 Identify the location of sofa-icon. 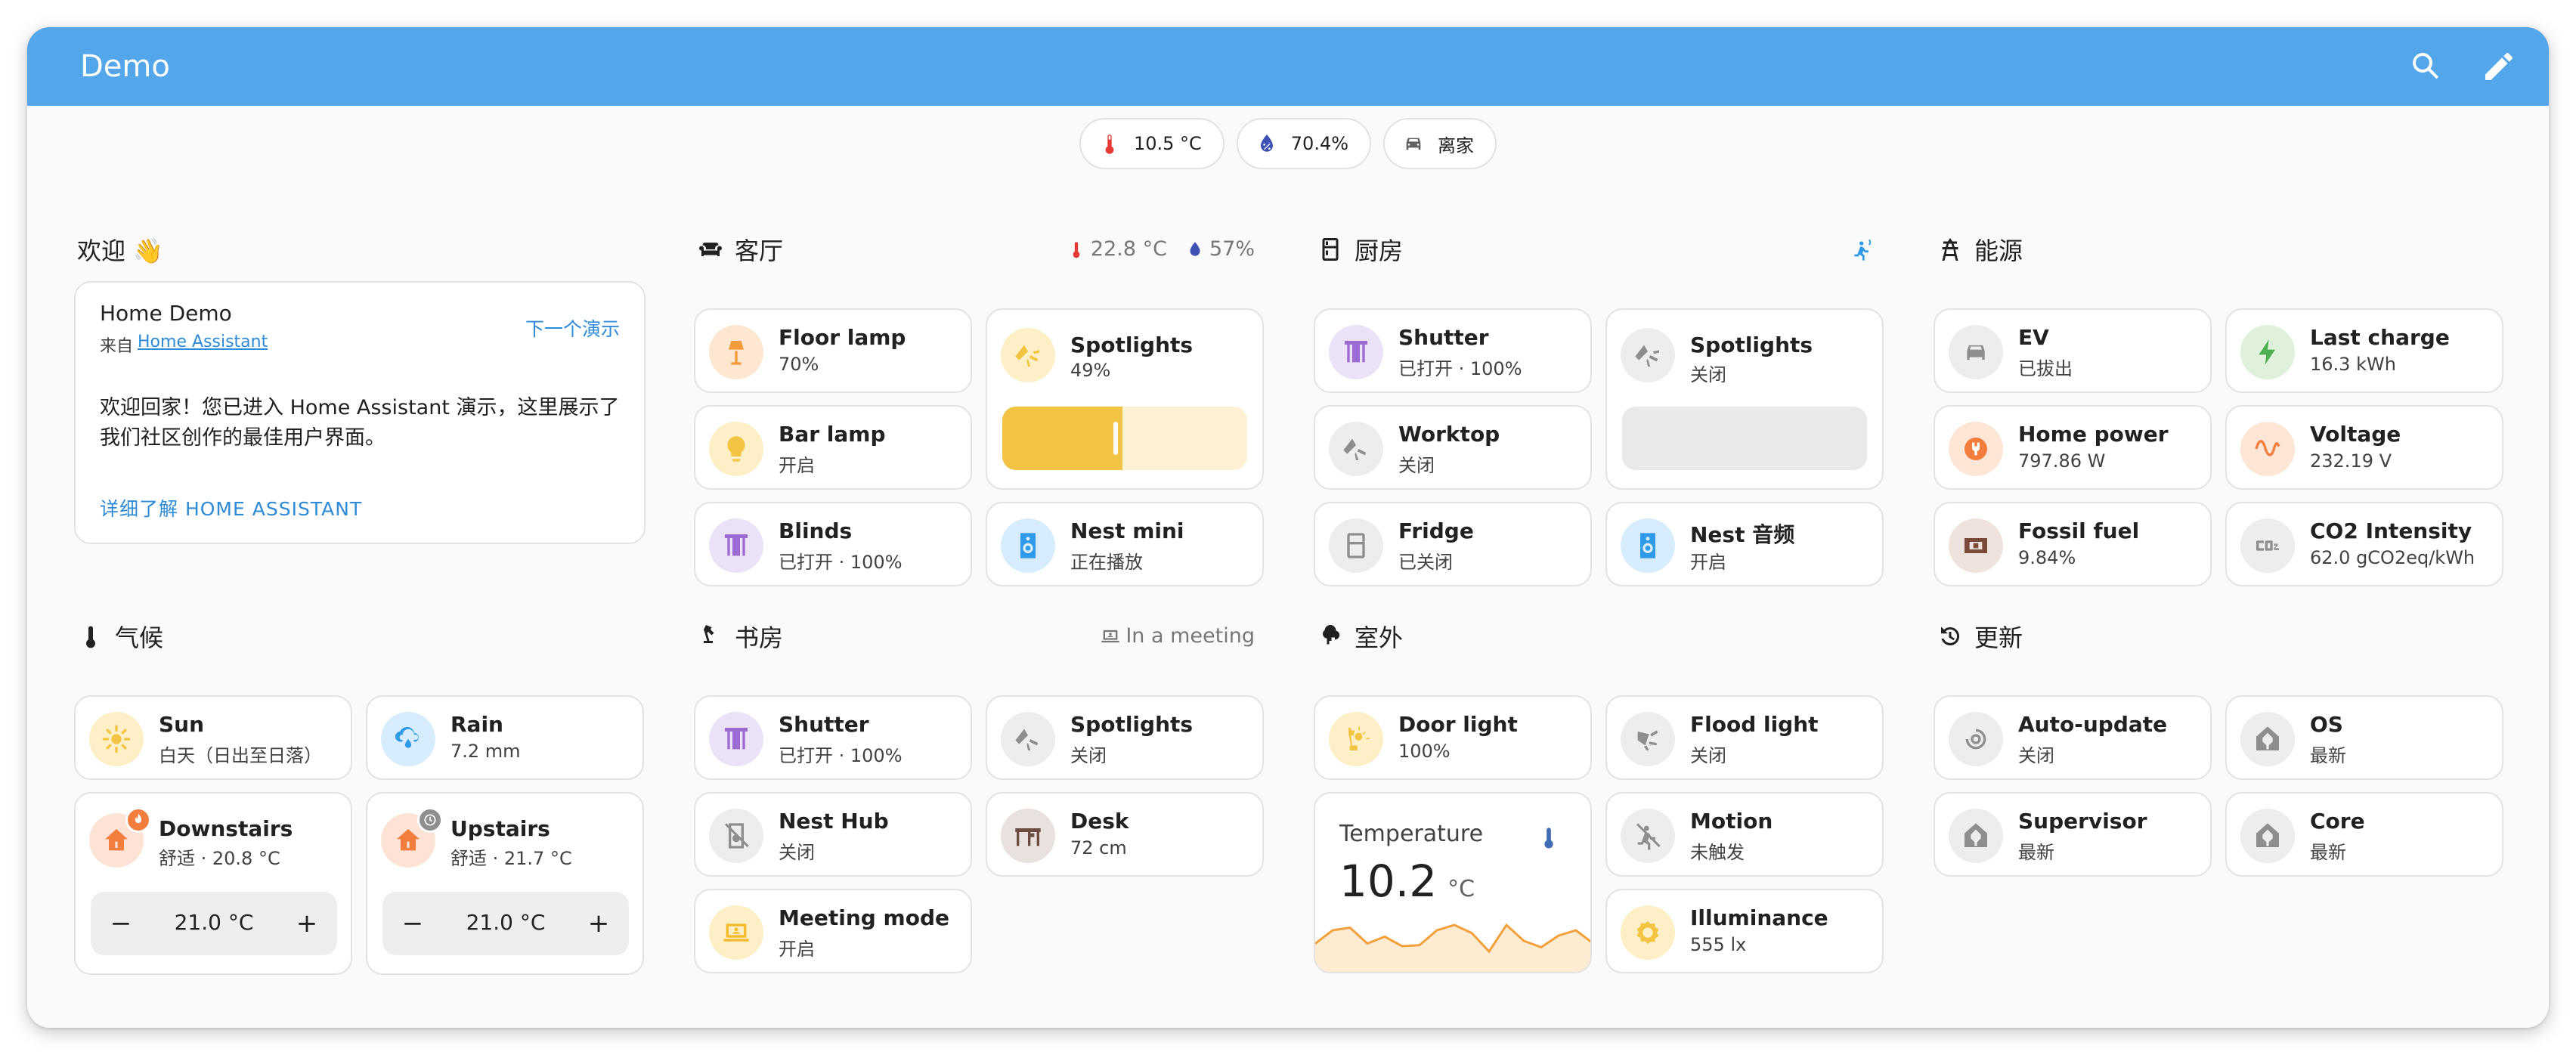
(710, 249).